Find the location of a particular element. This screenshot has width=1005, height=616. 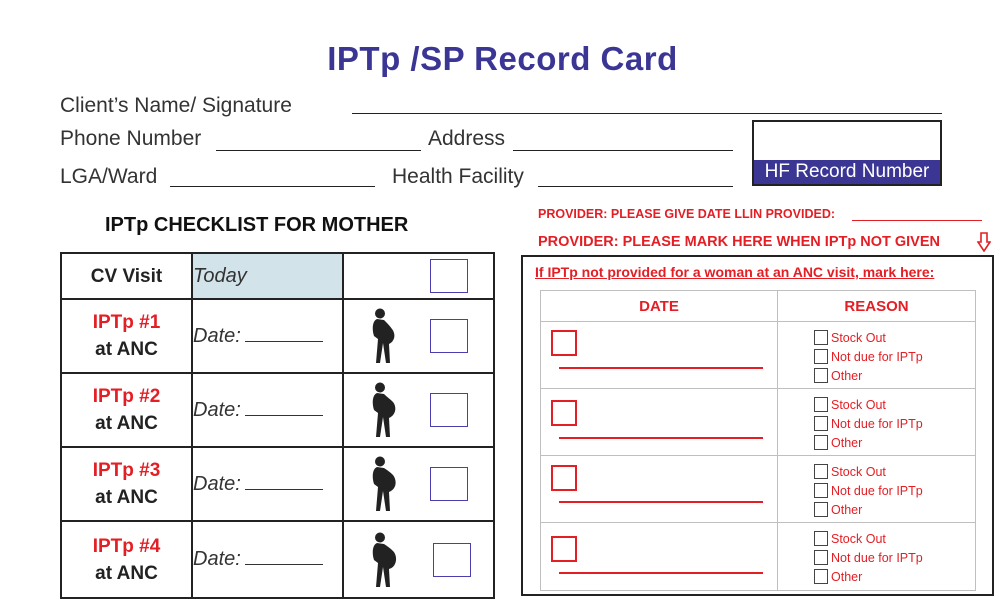

phone-line is located at coordinates (318, 150).